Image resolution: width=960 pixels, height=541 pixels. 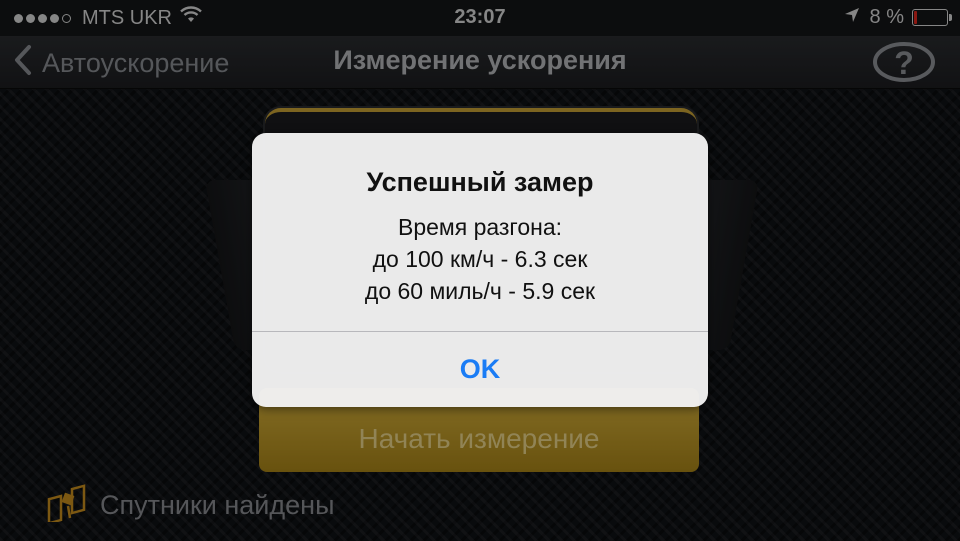 I want to click on alert-message-line: до 60 миль/ч - 5.9 сек, so click(x=480, y=291).